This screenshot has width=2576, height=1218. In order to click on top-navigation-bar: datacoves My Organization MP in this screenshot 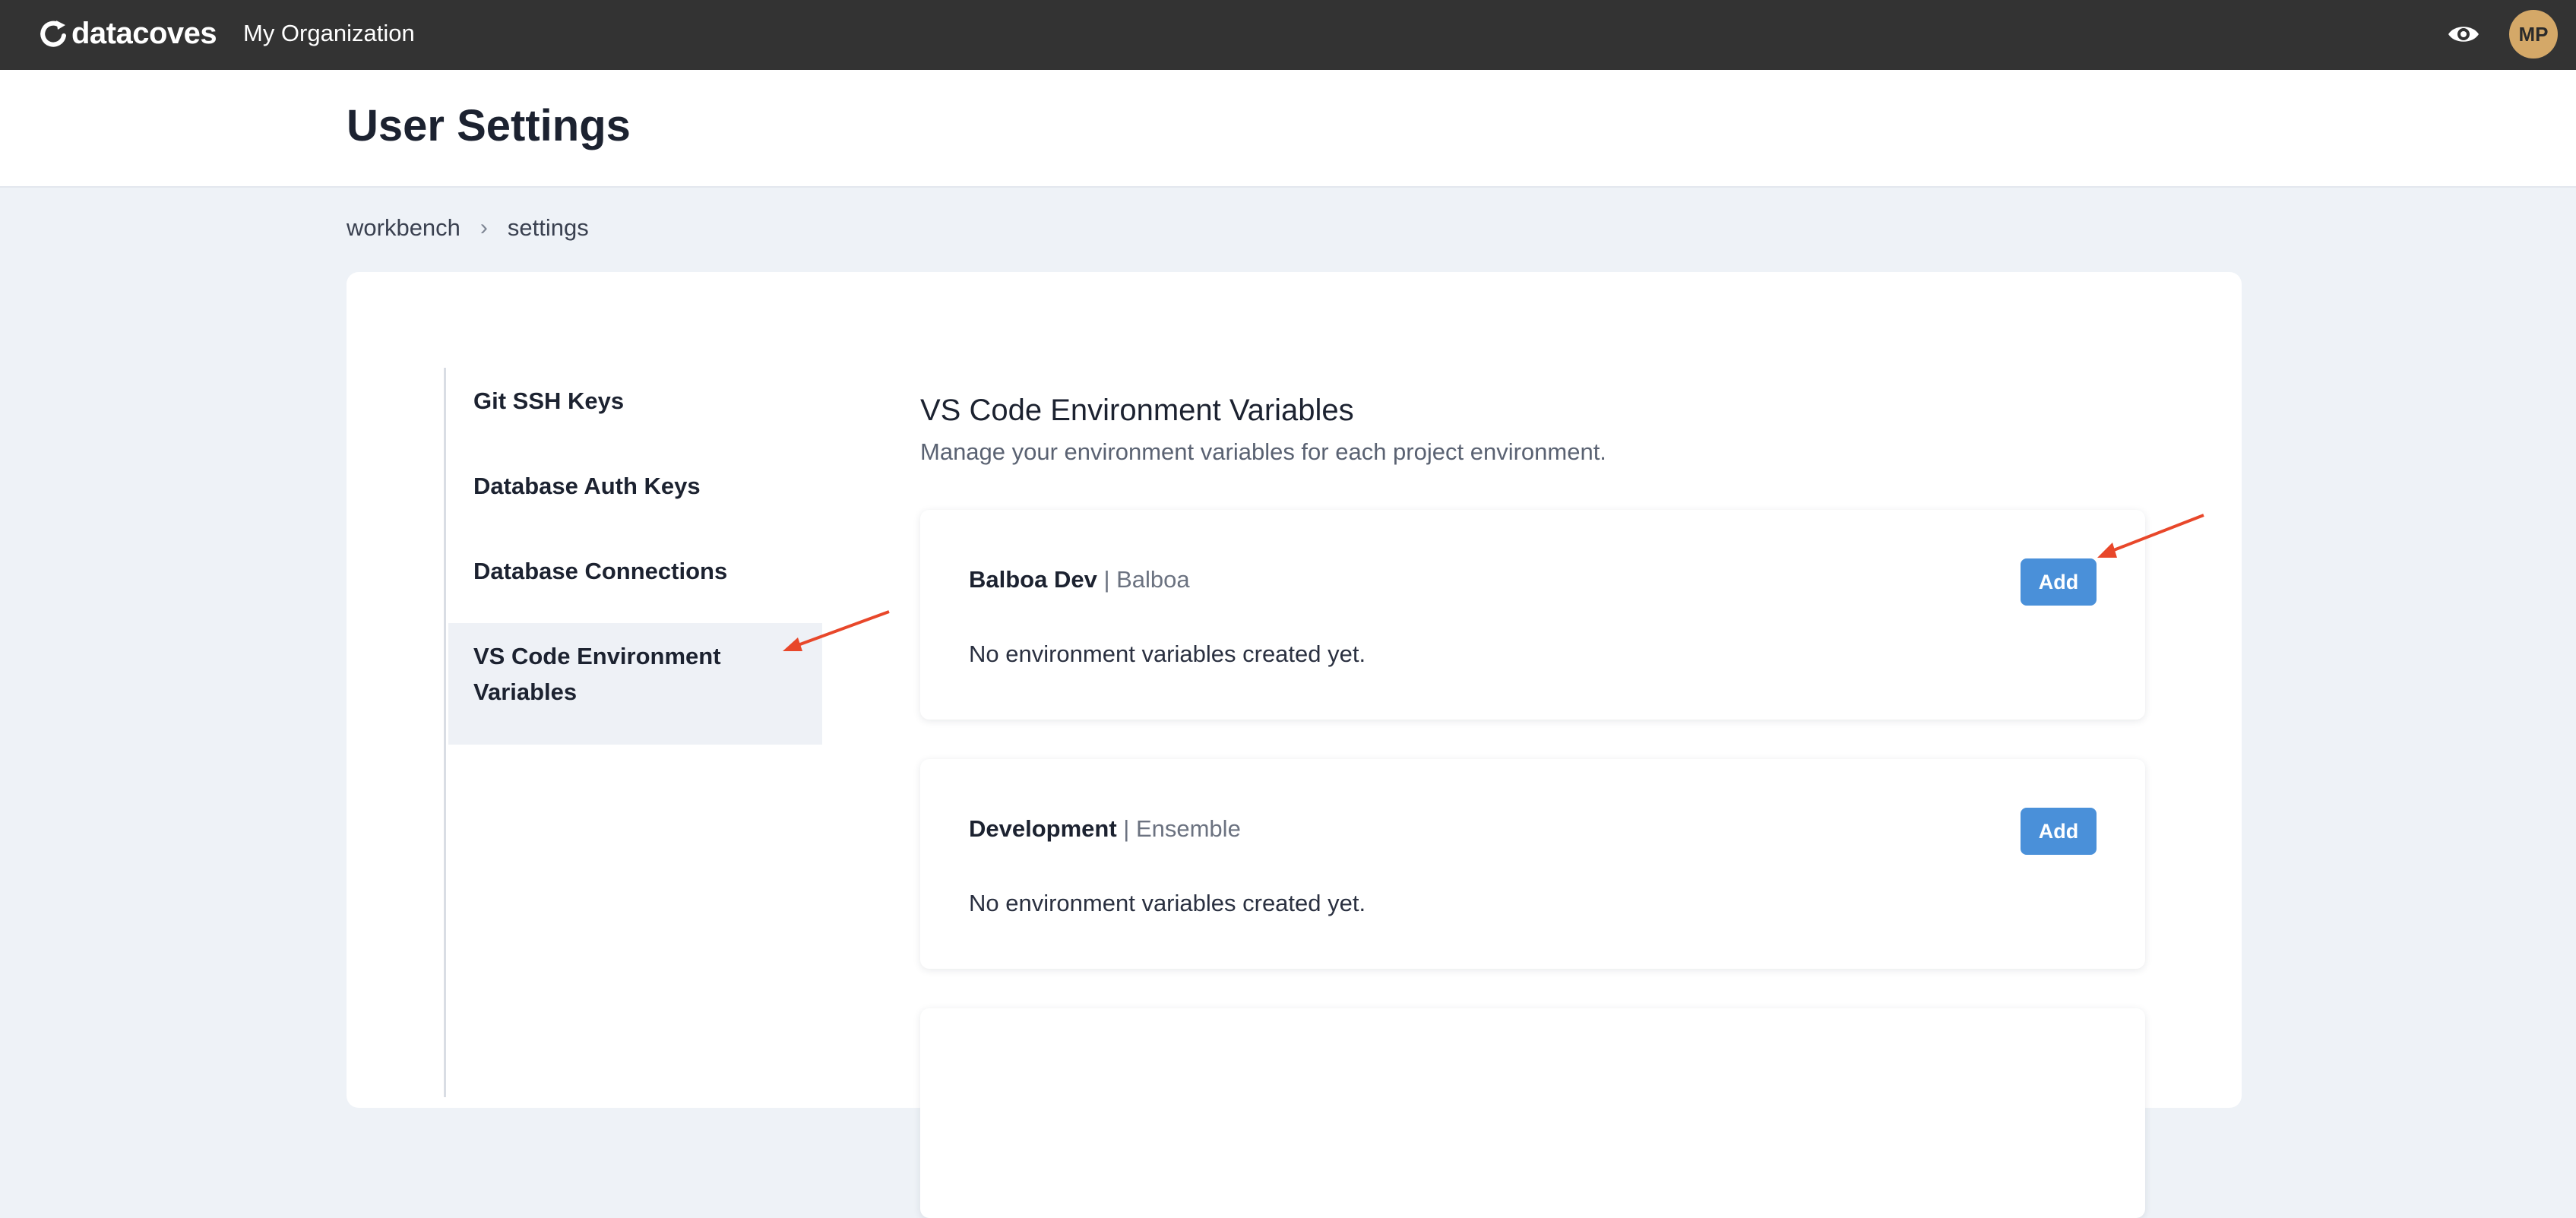, I will do `click(1288, 35)`.